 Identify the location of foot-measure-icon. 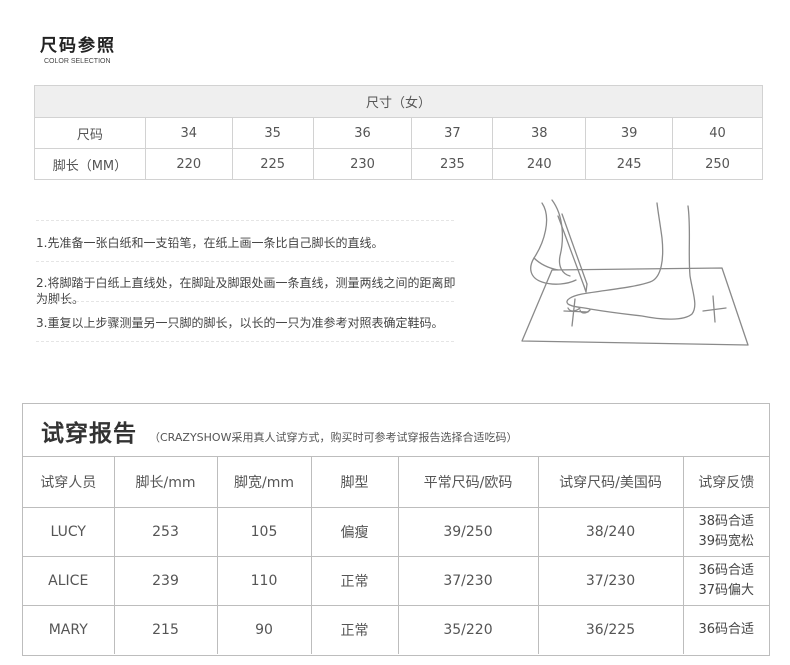
(635, 272).